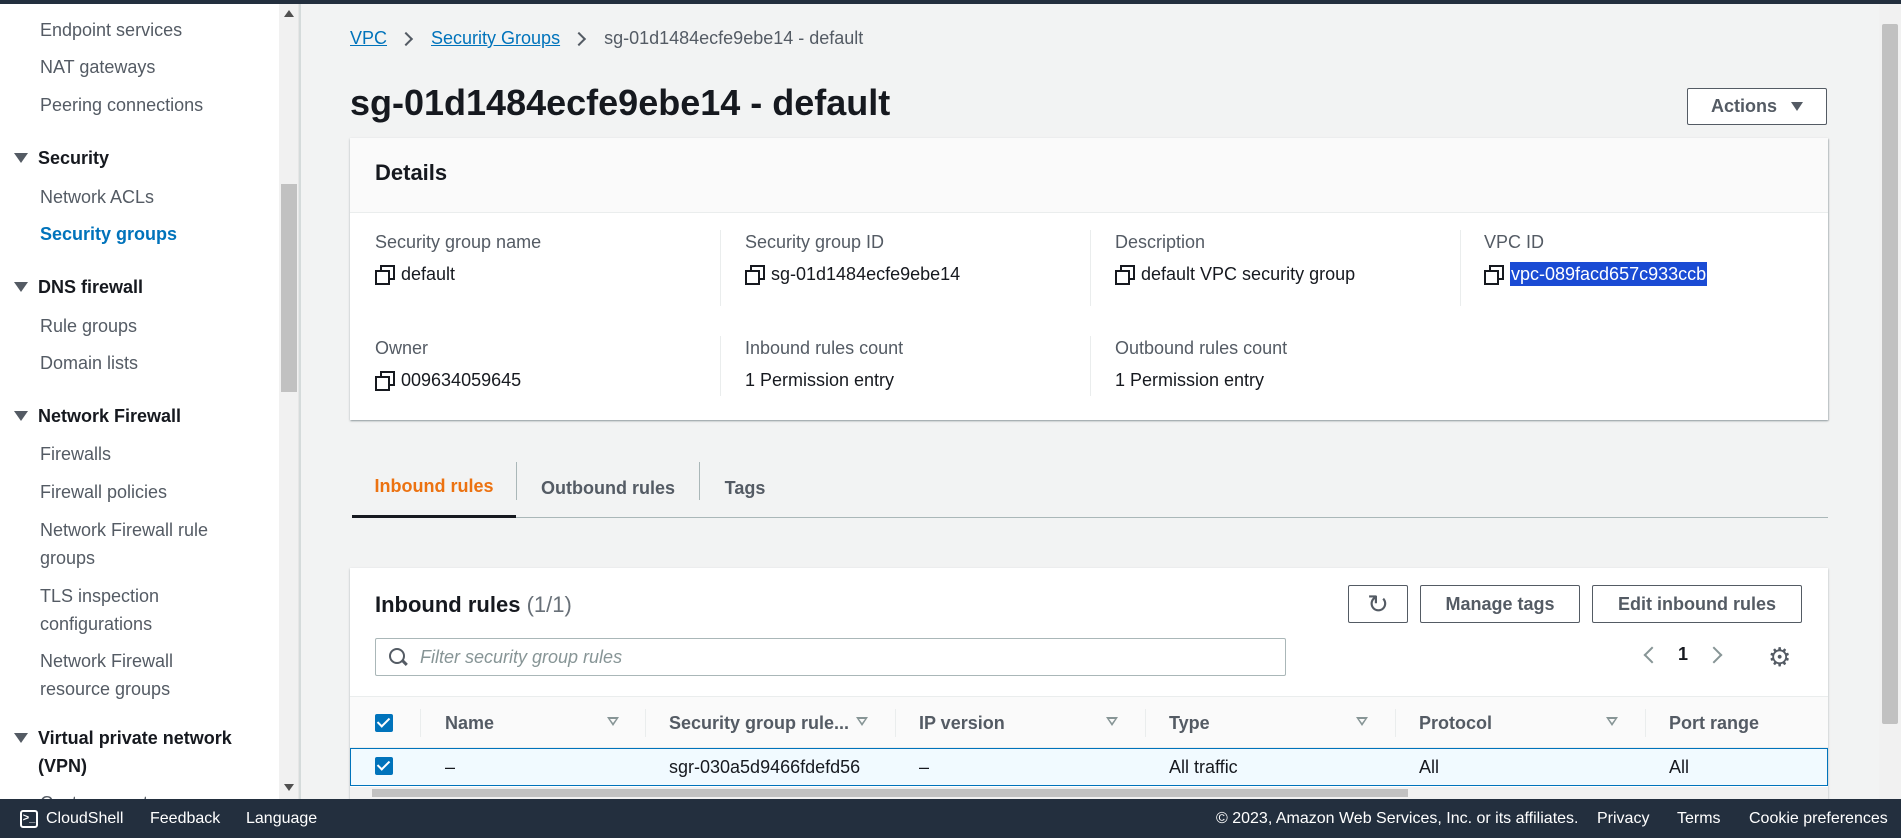  Describe the element at coordinates (134, 752) in the screenshot. I see `sidebar-section-vpn: Virtual private network (VPN)` at that location.